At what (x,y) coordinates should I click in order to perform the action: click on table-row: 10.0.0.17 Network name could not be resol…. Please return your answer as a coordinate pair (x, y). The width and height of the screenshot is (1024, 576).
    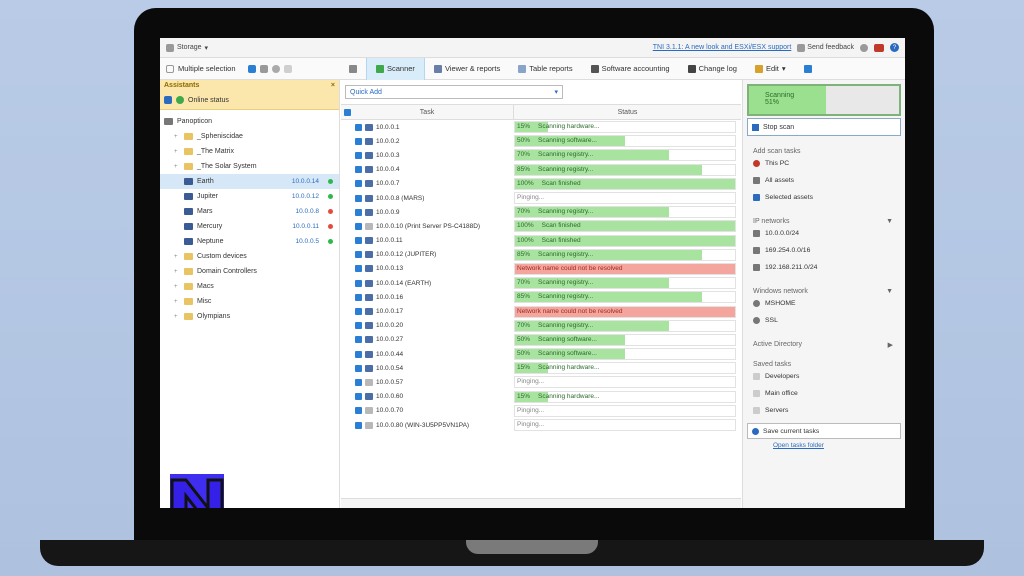
    Looking at the image, I should click on (541, 311).